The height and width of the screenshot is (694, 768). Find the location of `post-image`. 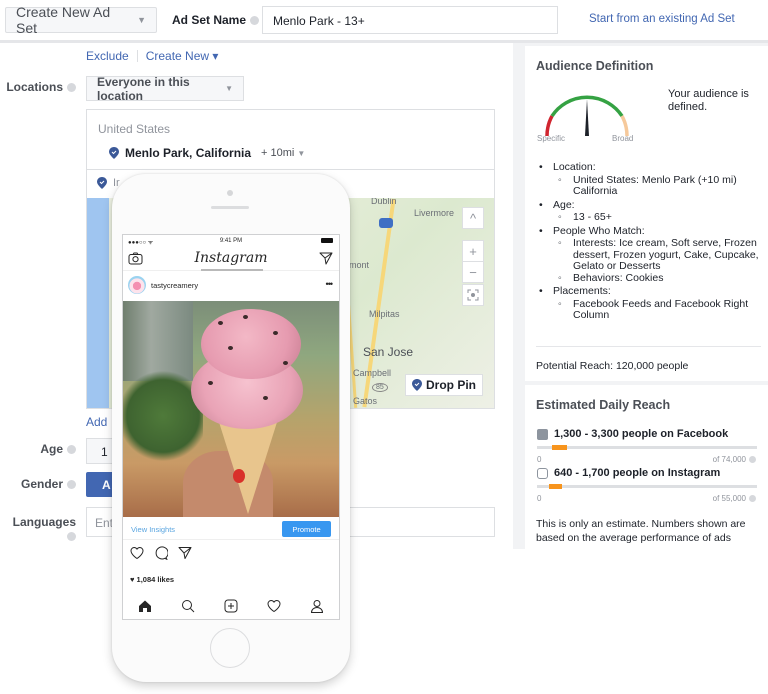

post-image is located at coordinates (231, 409).